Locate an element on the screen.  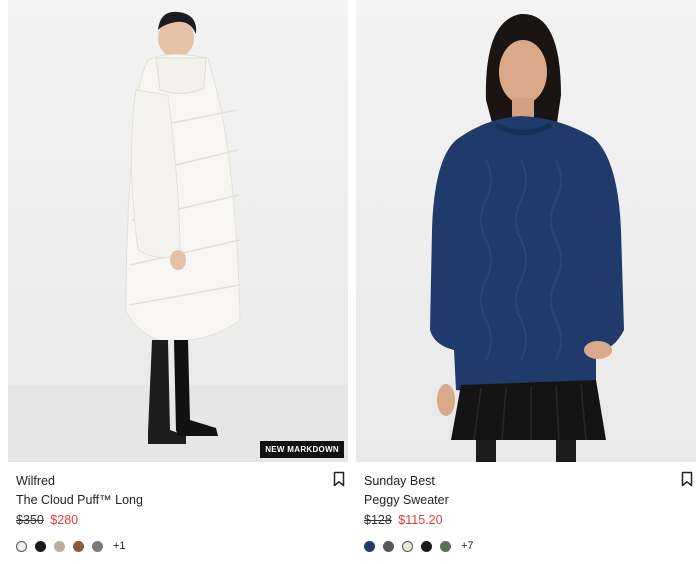
original-price: $350 is located at coordinates (30, 520).